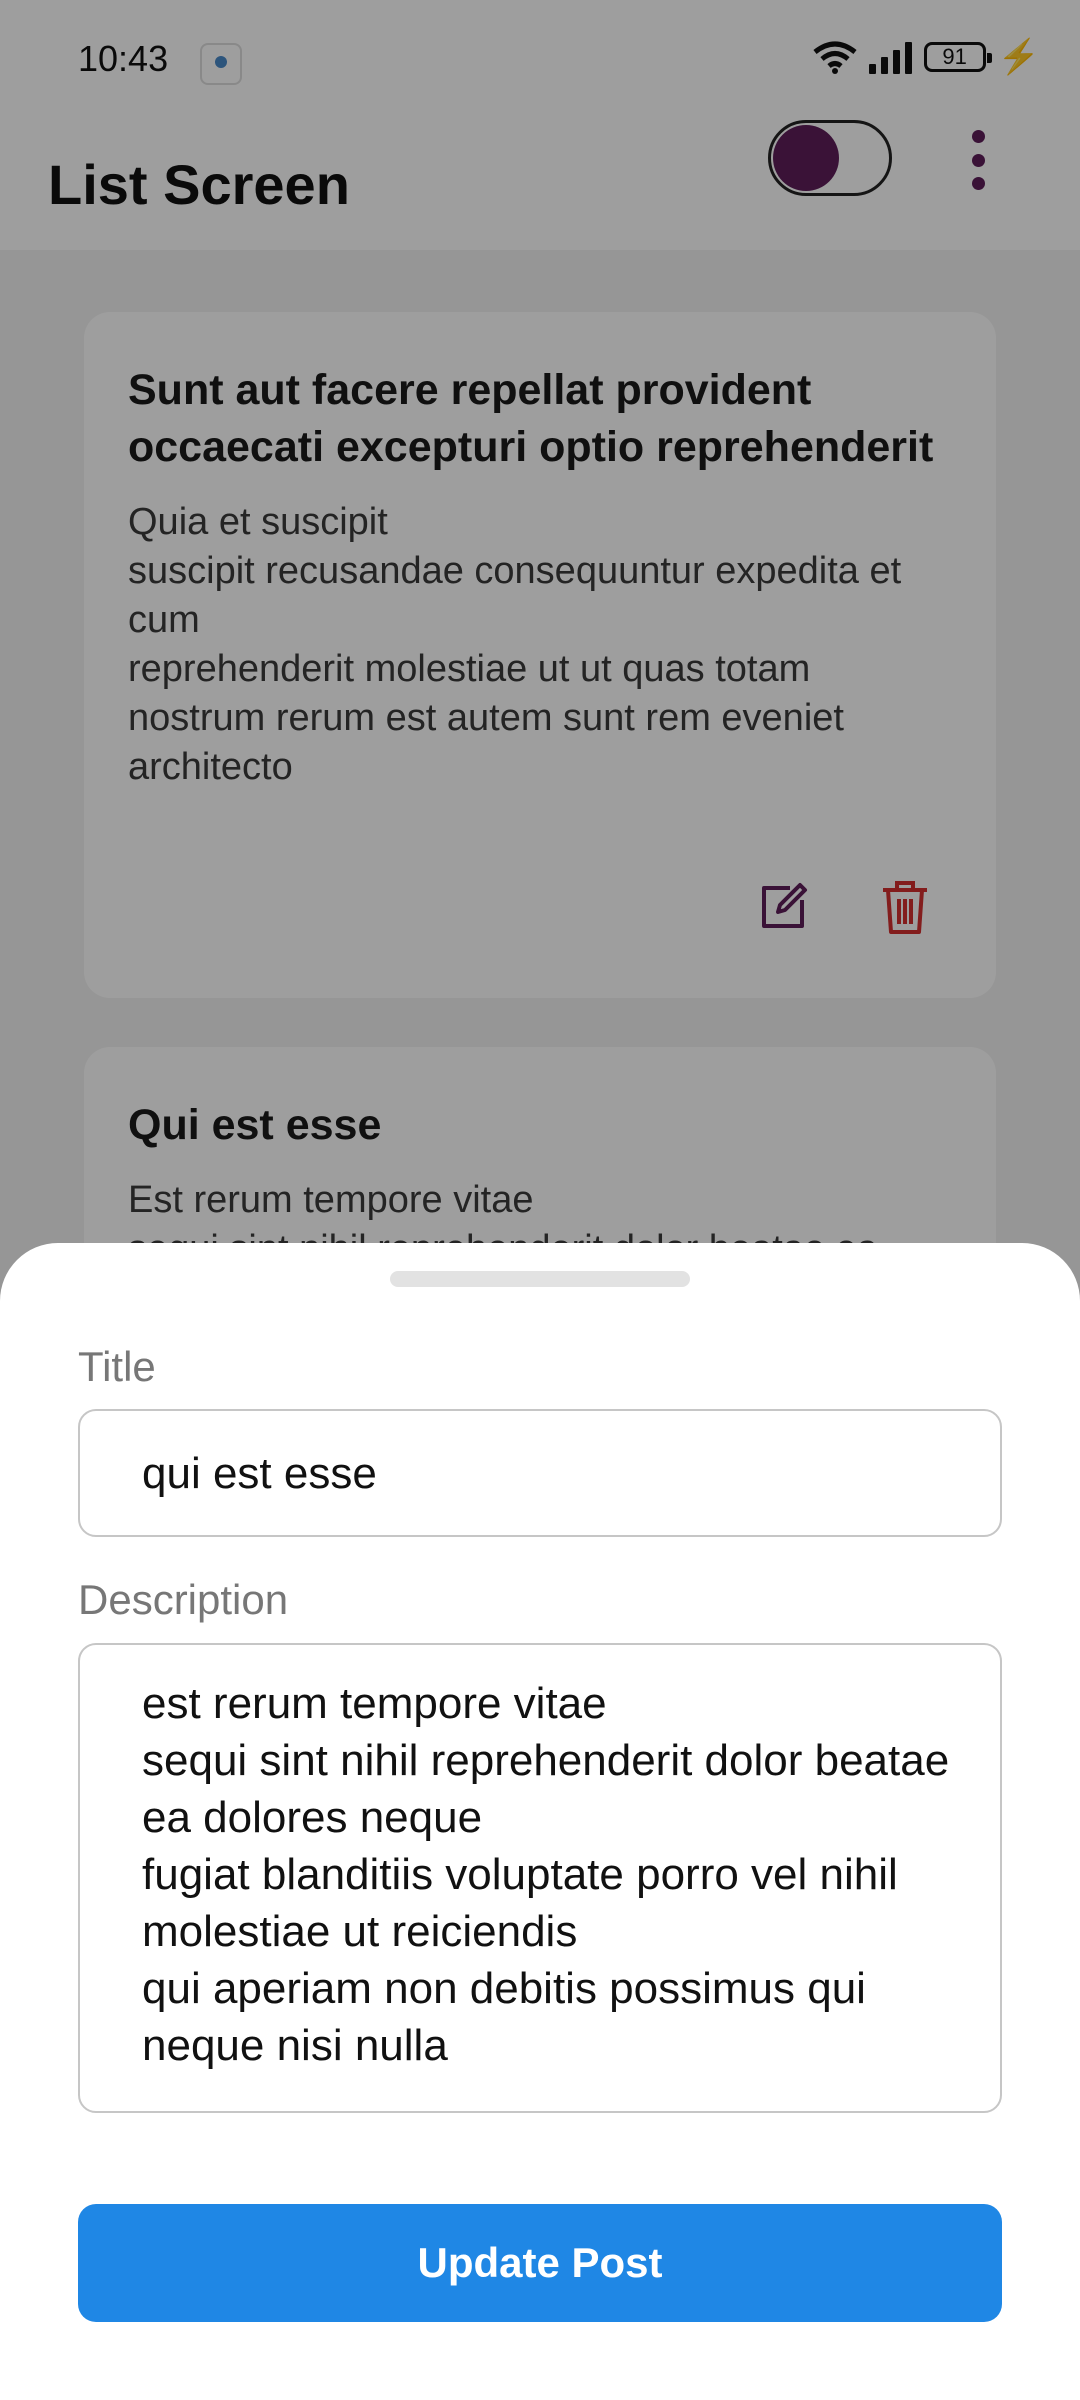 The image size is (1080, 2400). What do you see at coordinates (259, 1473) in the screenshot?
I see `title-input-value: qui est esse` at bounding box center [259, 1473].